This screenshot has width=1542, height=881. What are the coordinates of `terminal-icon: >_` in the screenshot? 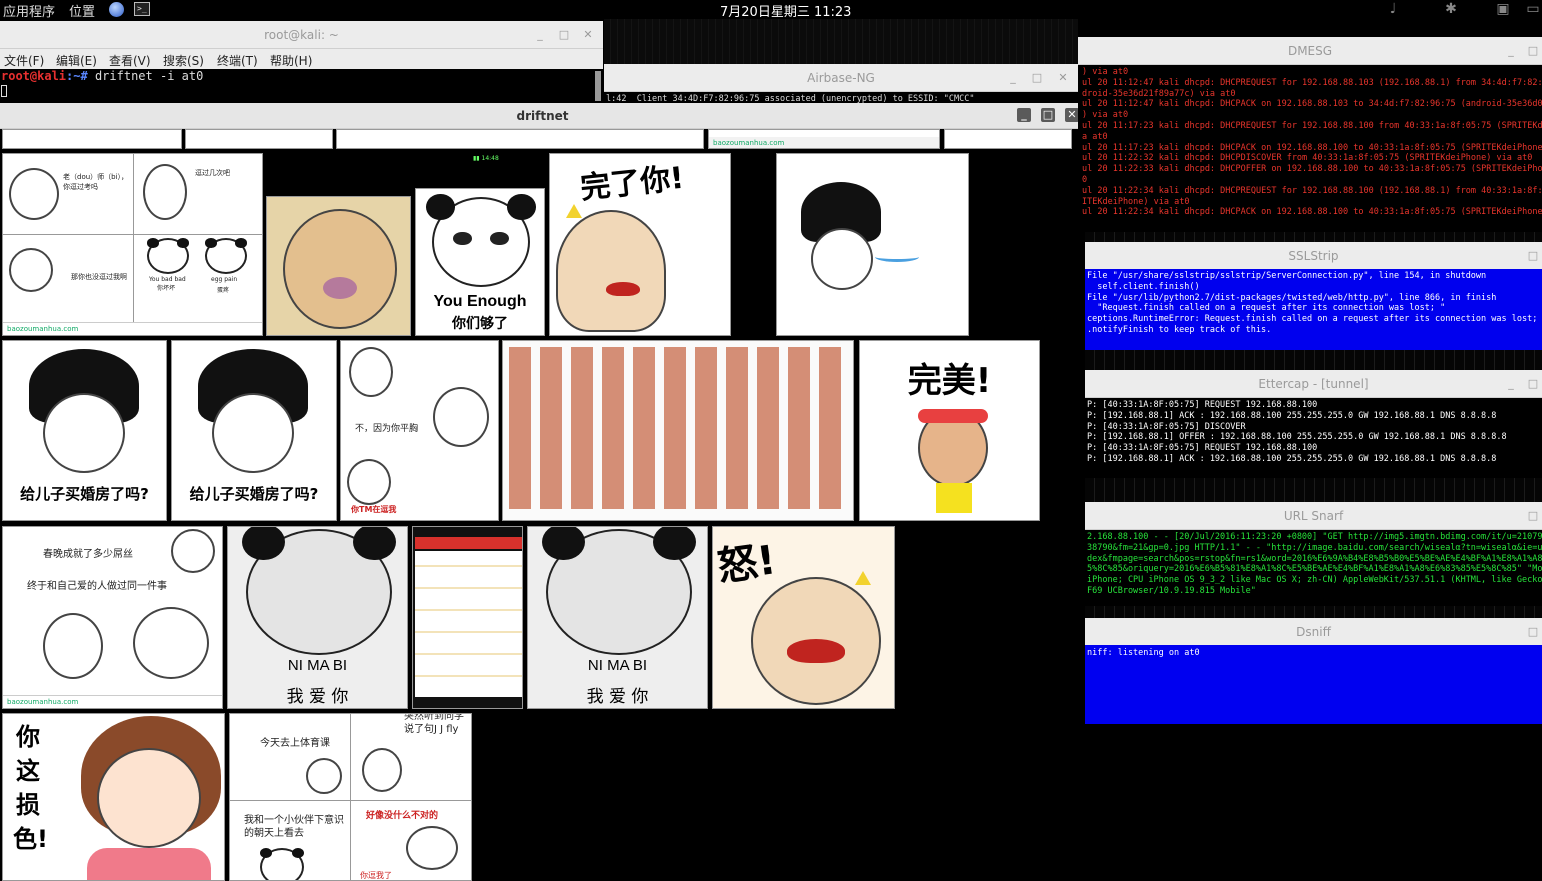 It's located at (142, 9).